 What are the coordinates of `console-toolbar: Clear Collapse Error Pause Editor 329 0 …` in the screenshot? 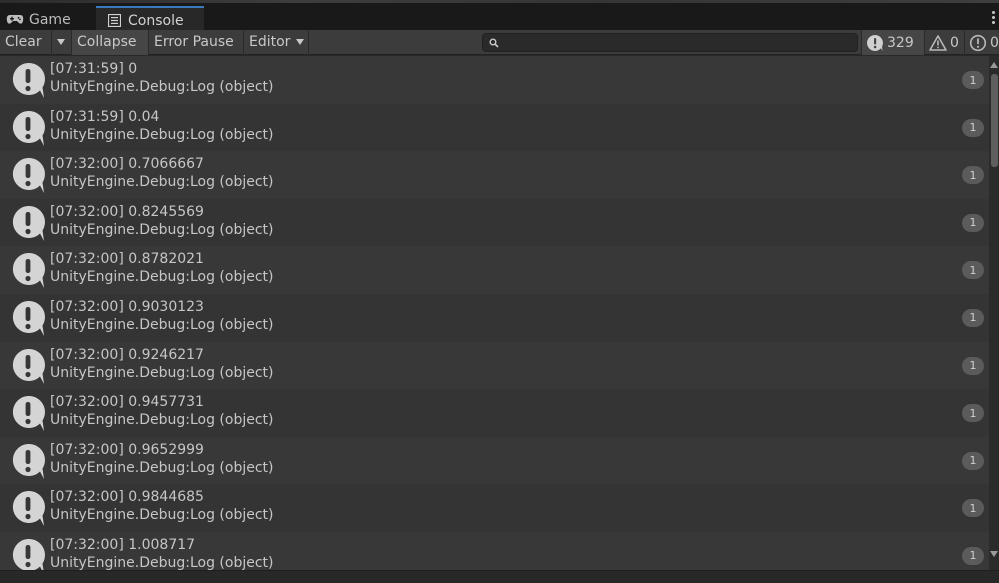 It's located at (499, 42).